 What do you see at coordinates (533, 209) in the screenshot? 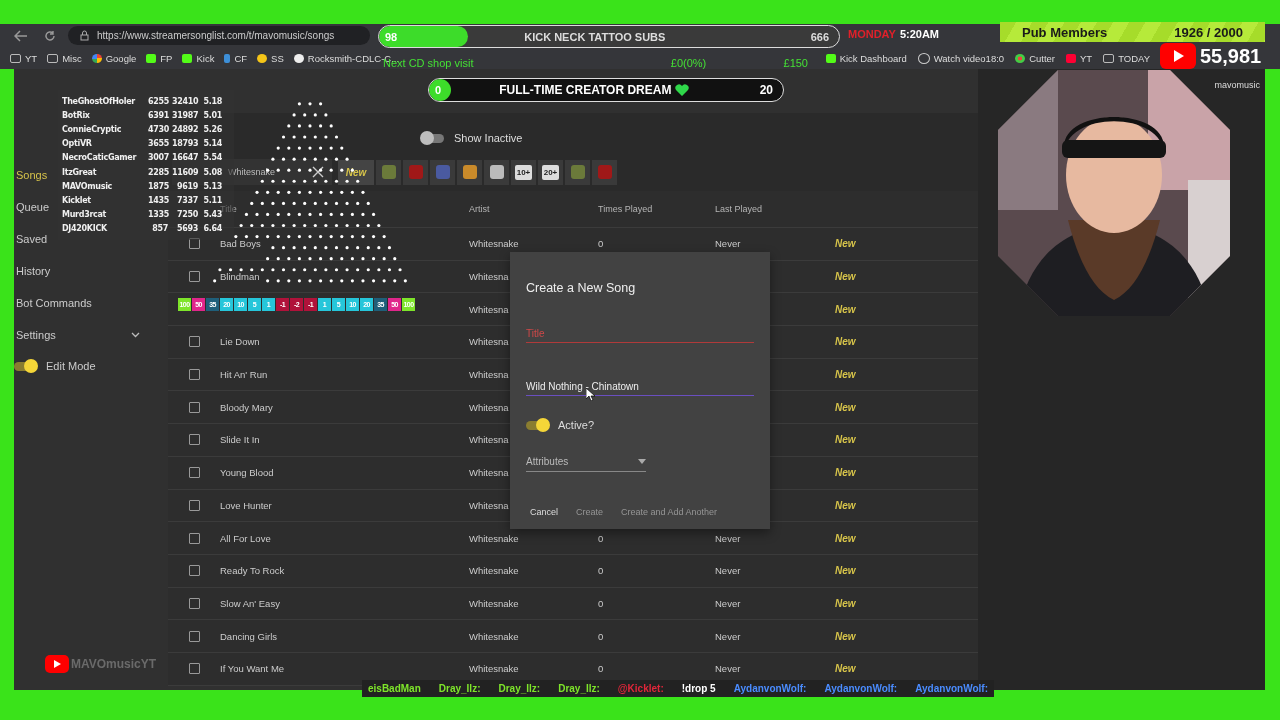
I see `column-header: Artist` at bounding box center [533, 209].